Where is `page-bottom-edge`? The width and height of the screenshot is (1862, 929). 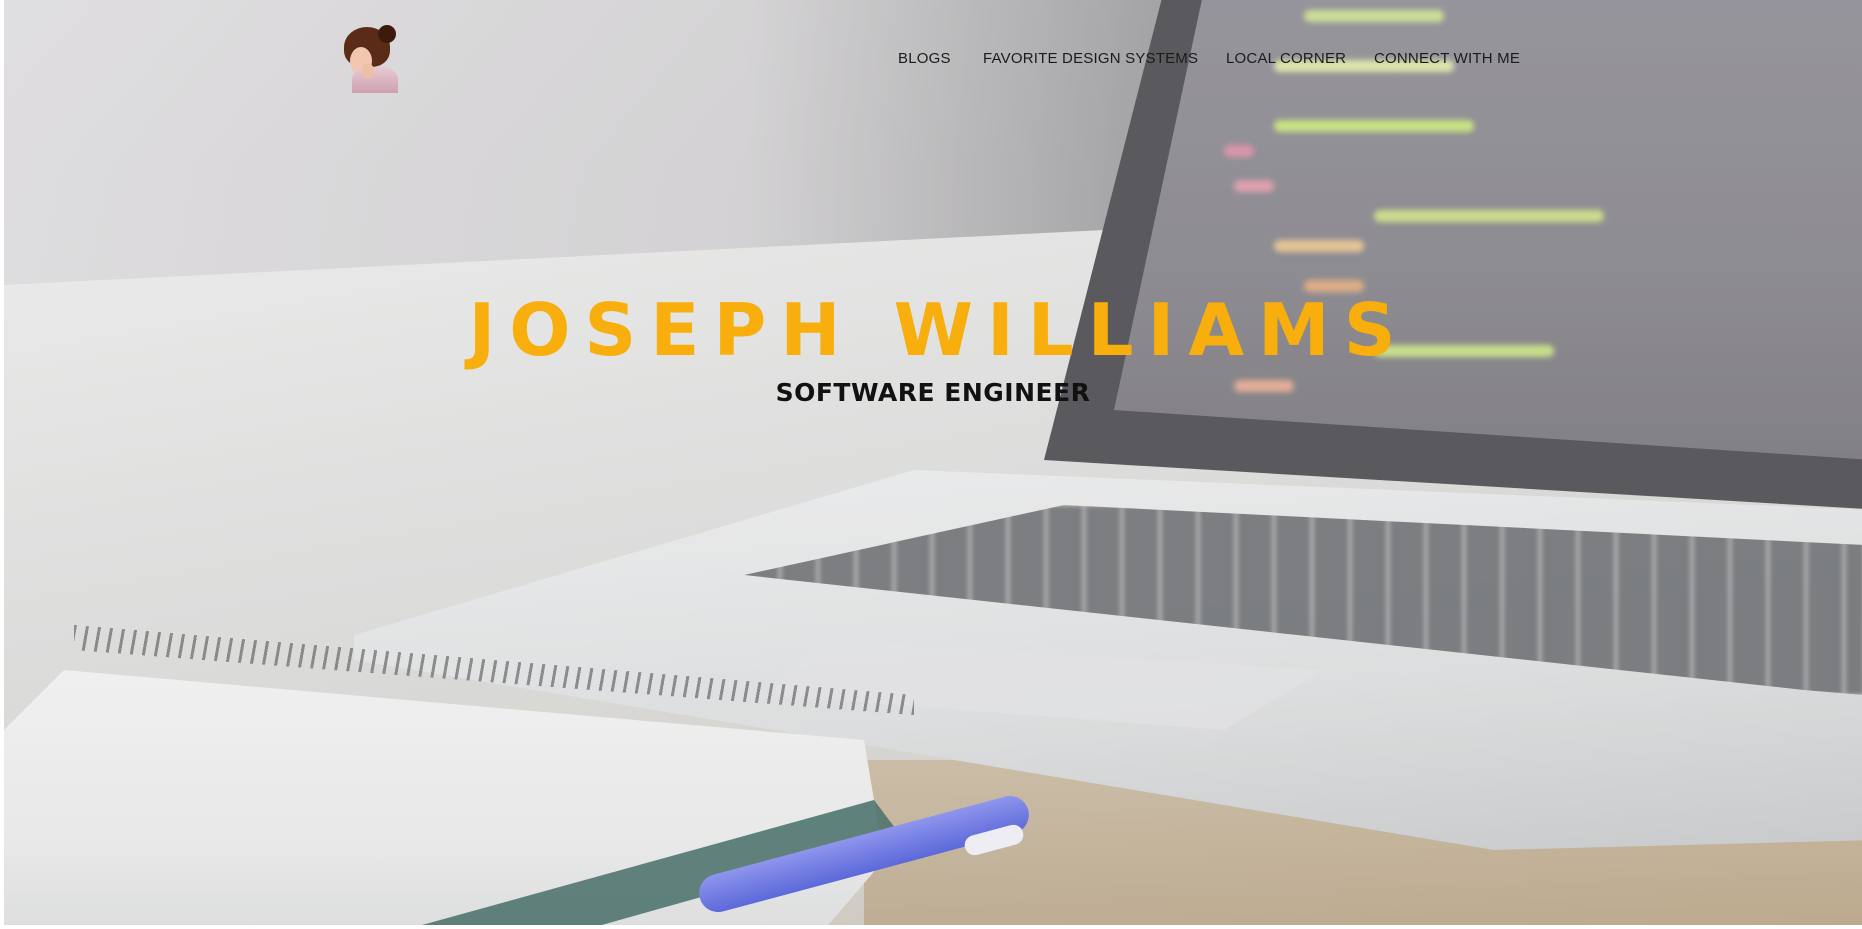
page-bottom-edge is located at coordinates (931, 927).